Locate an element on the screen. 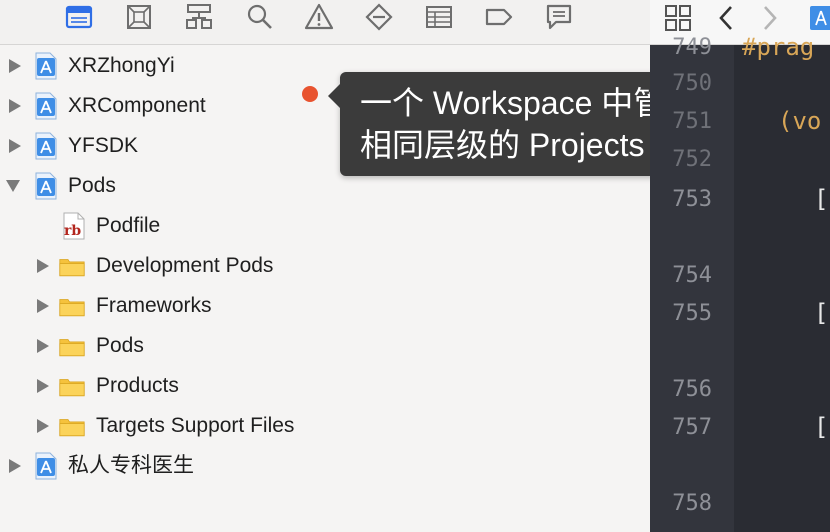 The height and width of the screenshot is (532, 830). source-control-icon is located at coordinates (139, 17).